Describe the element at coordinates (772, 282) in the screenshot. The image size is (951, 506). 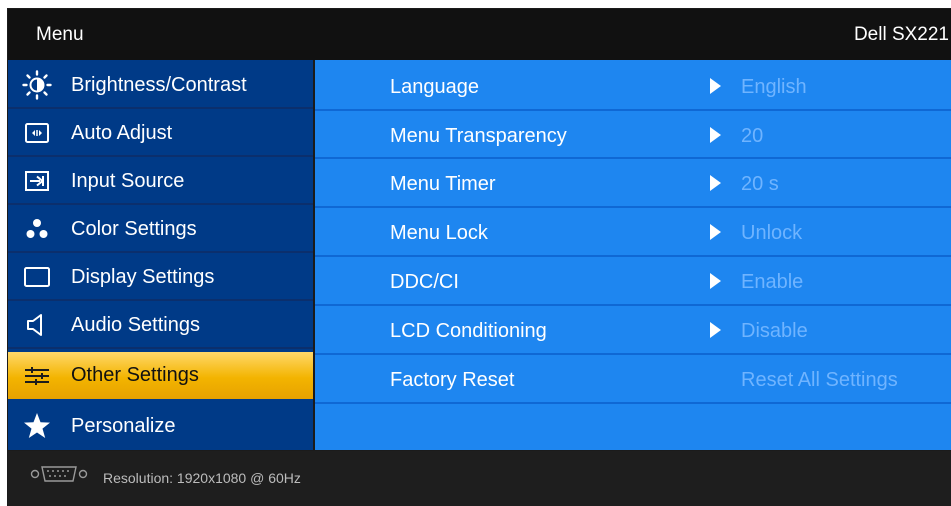
I see `setting-value: Enable` at that location.